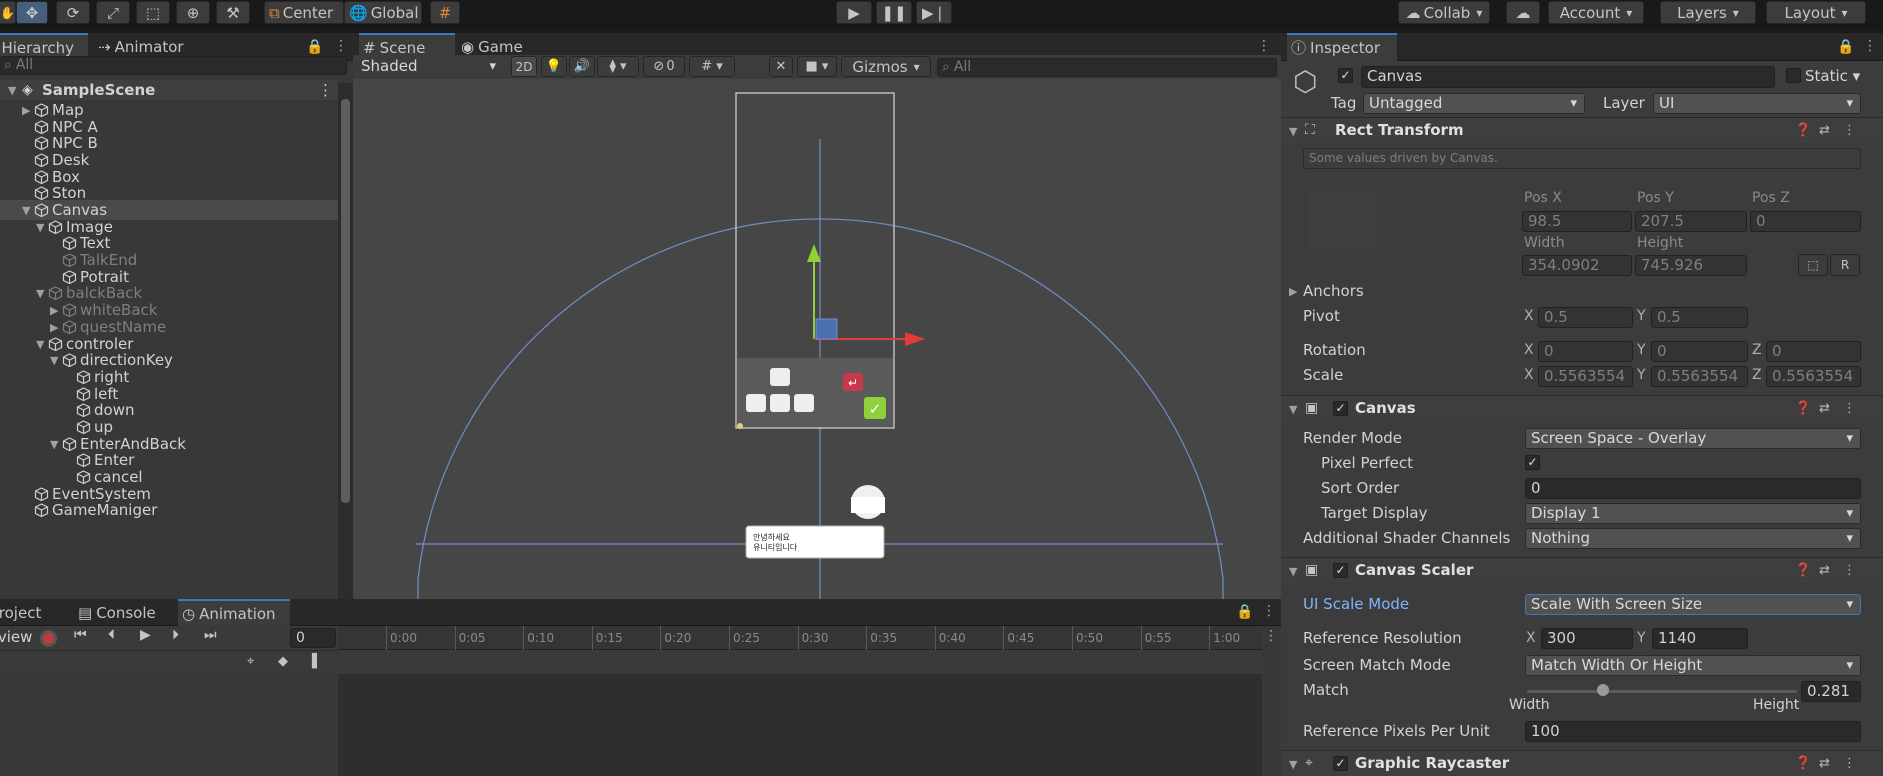  What do you see at coordinates (122, 613) in the screenshot?
I see `tab-console: ▤ Console` at bounding box center [122, 613].